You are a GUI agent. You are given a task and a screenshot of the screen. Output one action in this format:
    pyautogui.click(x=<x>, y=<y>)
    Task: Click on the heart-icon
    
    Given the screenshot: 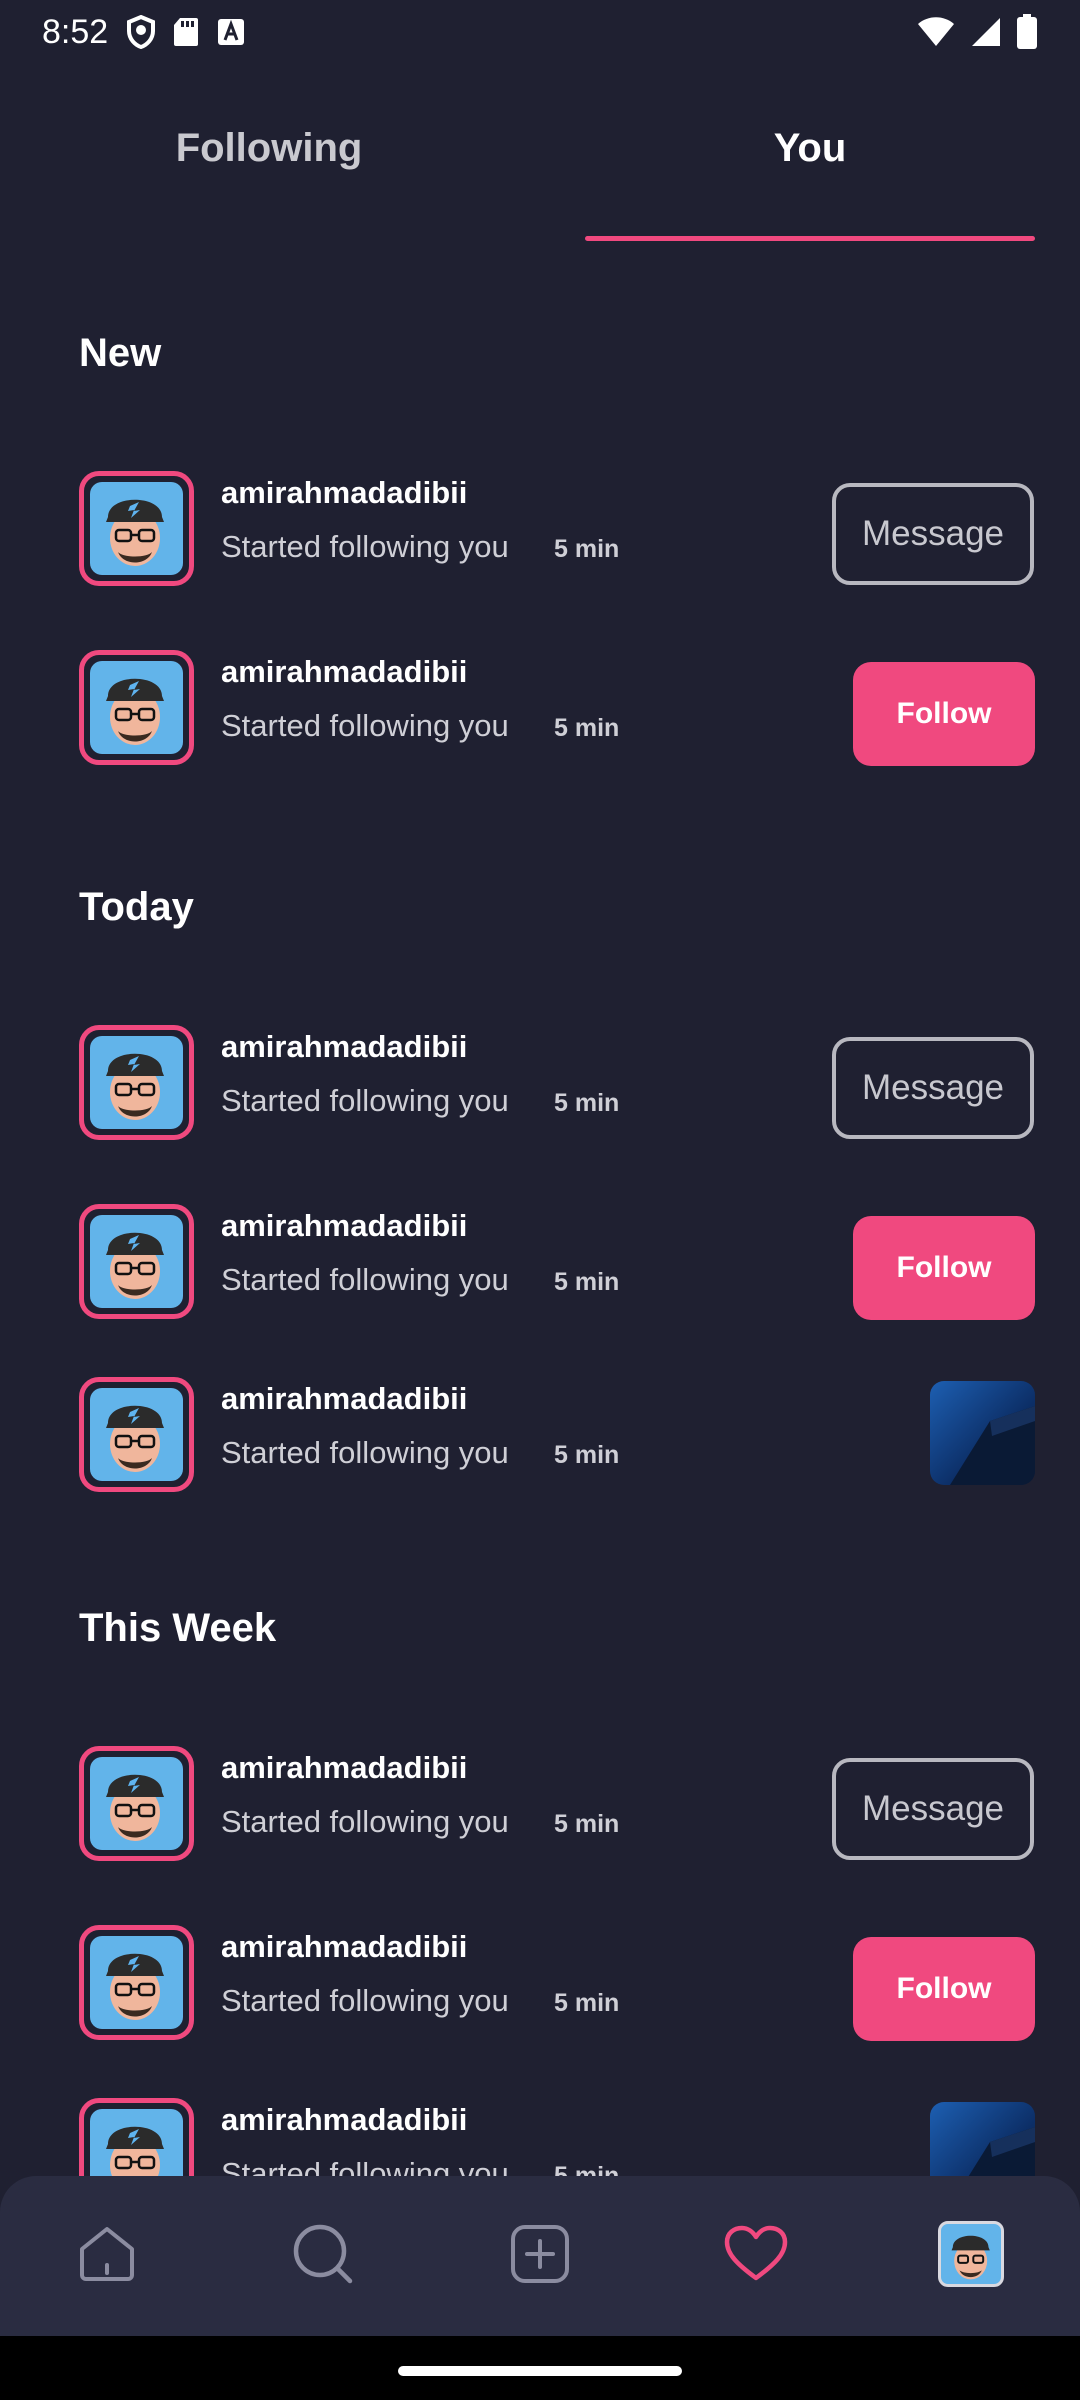 What is the action you would take?
    pyautogui.click(x=756, y=2253)
    